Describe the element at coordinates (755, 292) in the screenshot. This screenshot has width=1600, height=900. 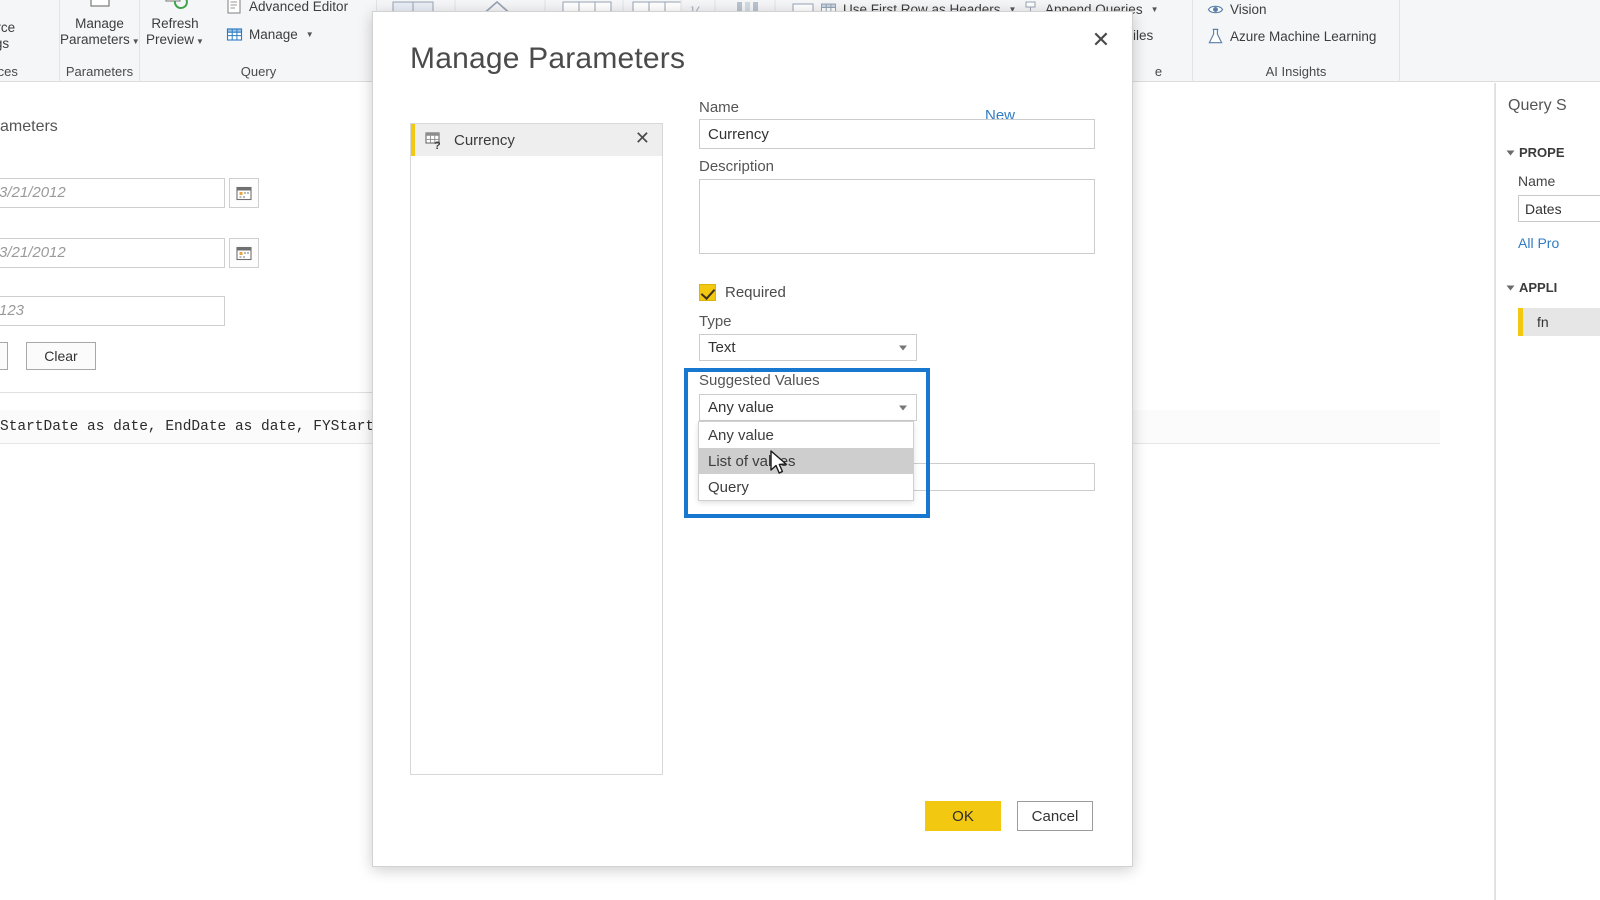
I see `required-checkbox-label: Required` at that location.